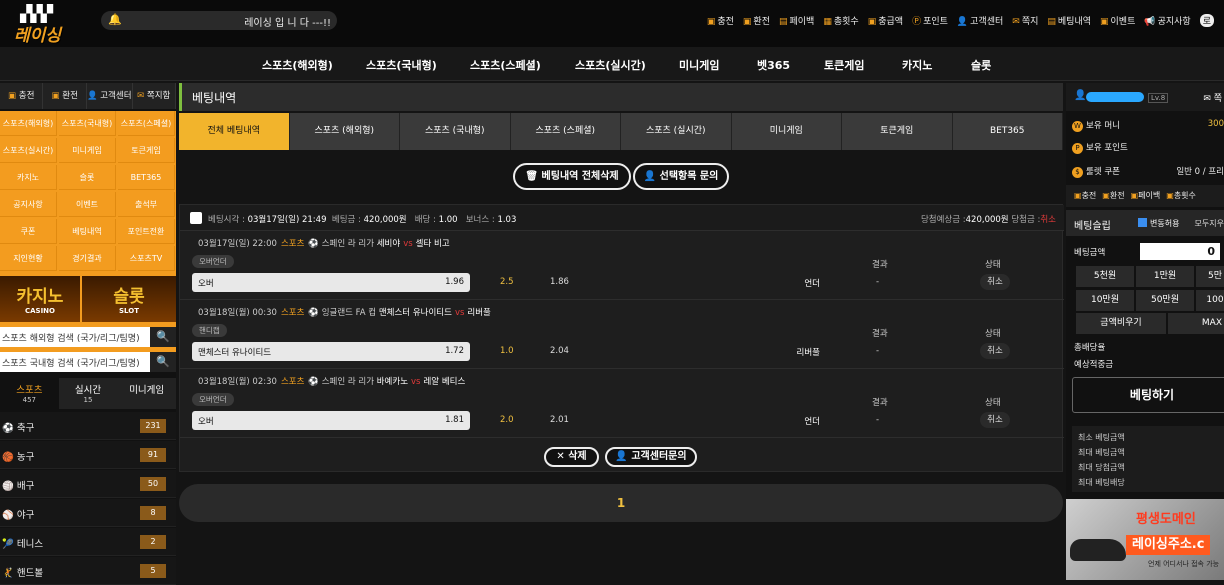 The height and width of the screenshot is (585, 1224). I want to click on history-tab-0: 전체 베팅내역, so click(234, 131).